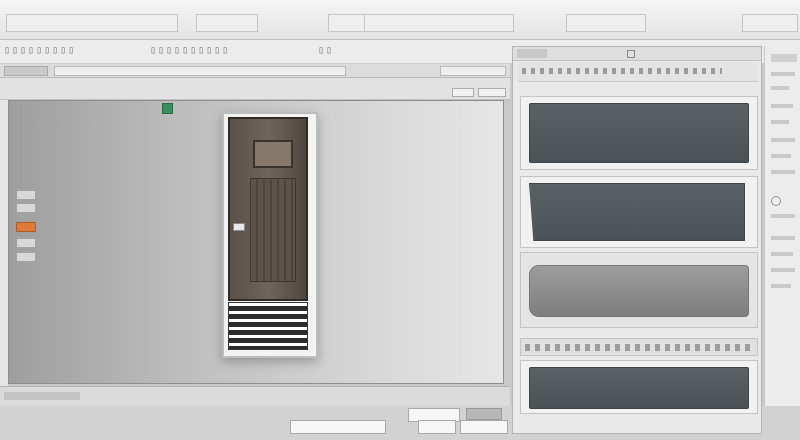 The height and width of the screenshot is (440, 800). Describe the element at coordinates (26, 71) in the screenshot. I see `editor-tab-active` at that location.